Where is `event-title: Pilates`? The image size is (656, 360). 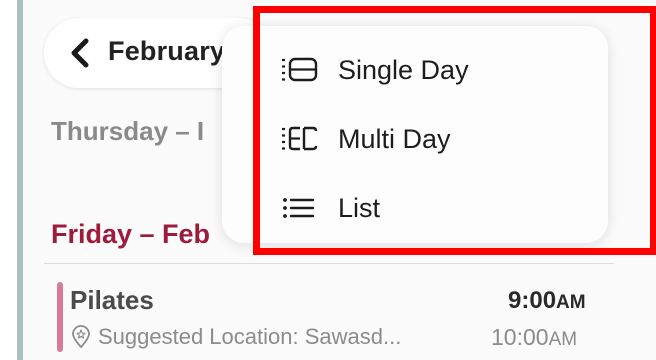 event-title: Pilates is located at coordinates (112, 300).